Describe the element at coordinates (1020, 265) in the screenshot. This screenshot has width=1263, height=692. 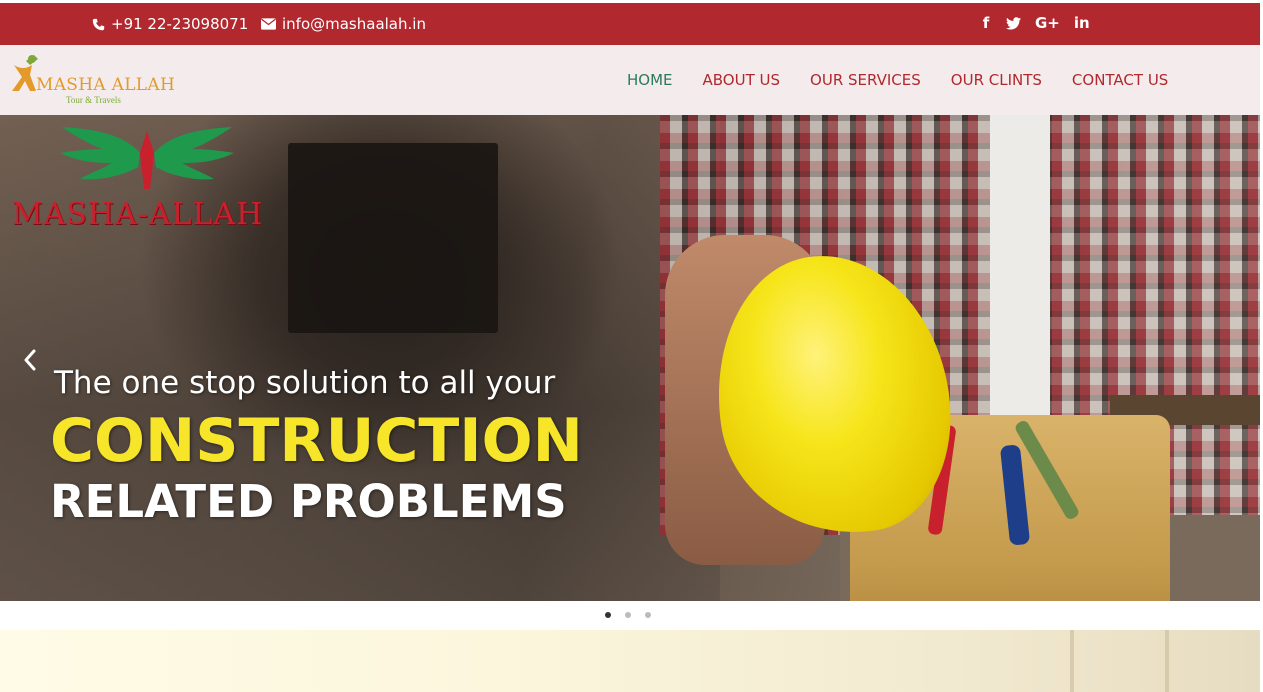
I see `hero-undershirt` at that location.